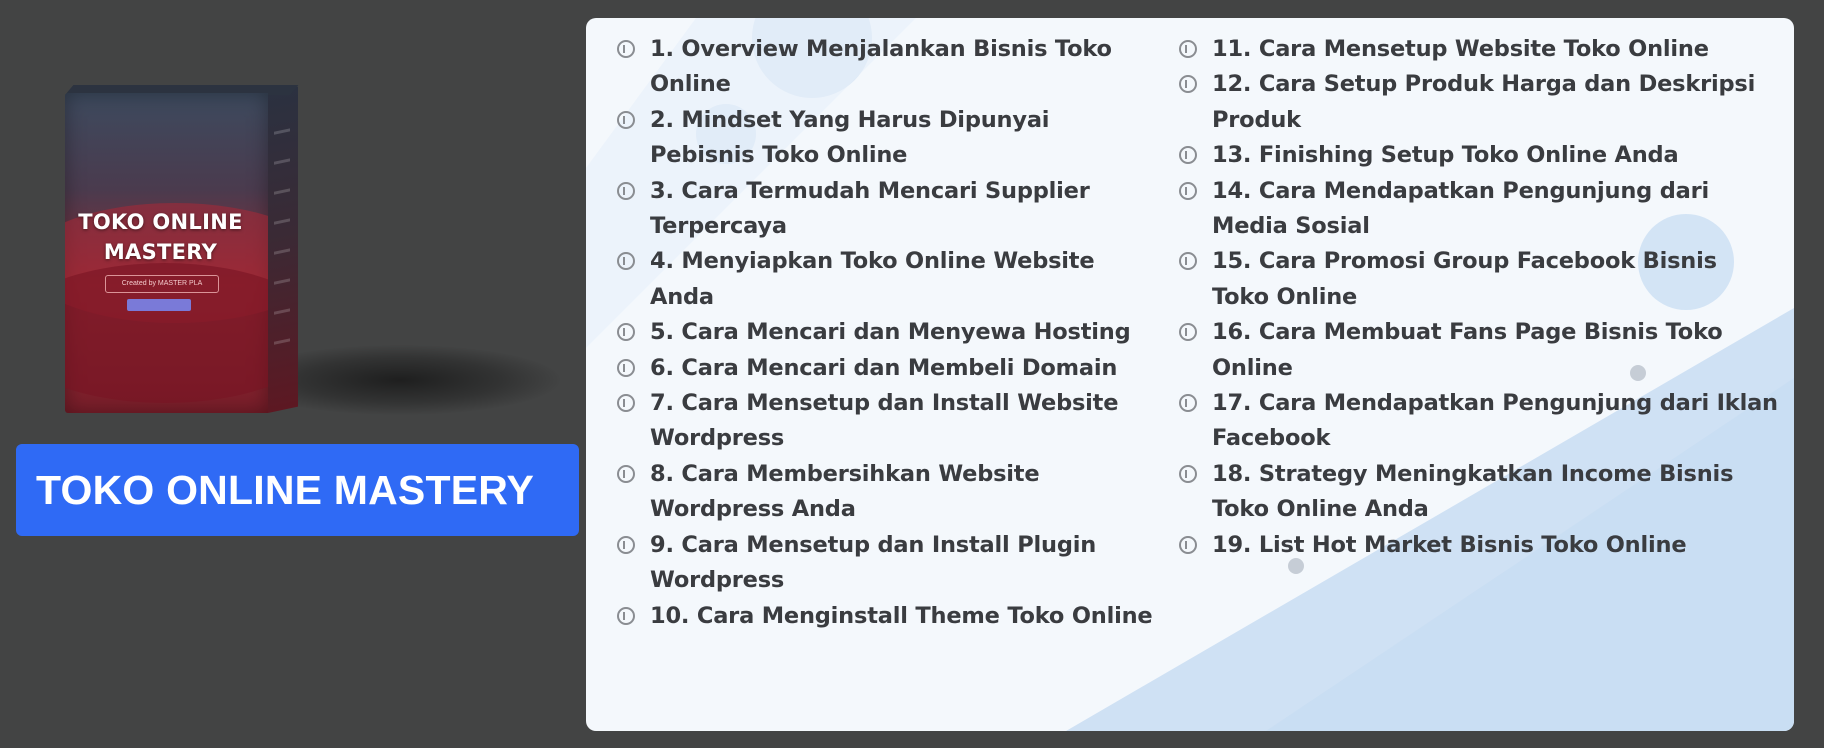 The image size is (1824, 748). What do you see at coordinates (886, 279) in the screenshot?
I see `lesson-item: 4. Menyiapkan Toko Online Website Anda` at bounding box center [886, 279].